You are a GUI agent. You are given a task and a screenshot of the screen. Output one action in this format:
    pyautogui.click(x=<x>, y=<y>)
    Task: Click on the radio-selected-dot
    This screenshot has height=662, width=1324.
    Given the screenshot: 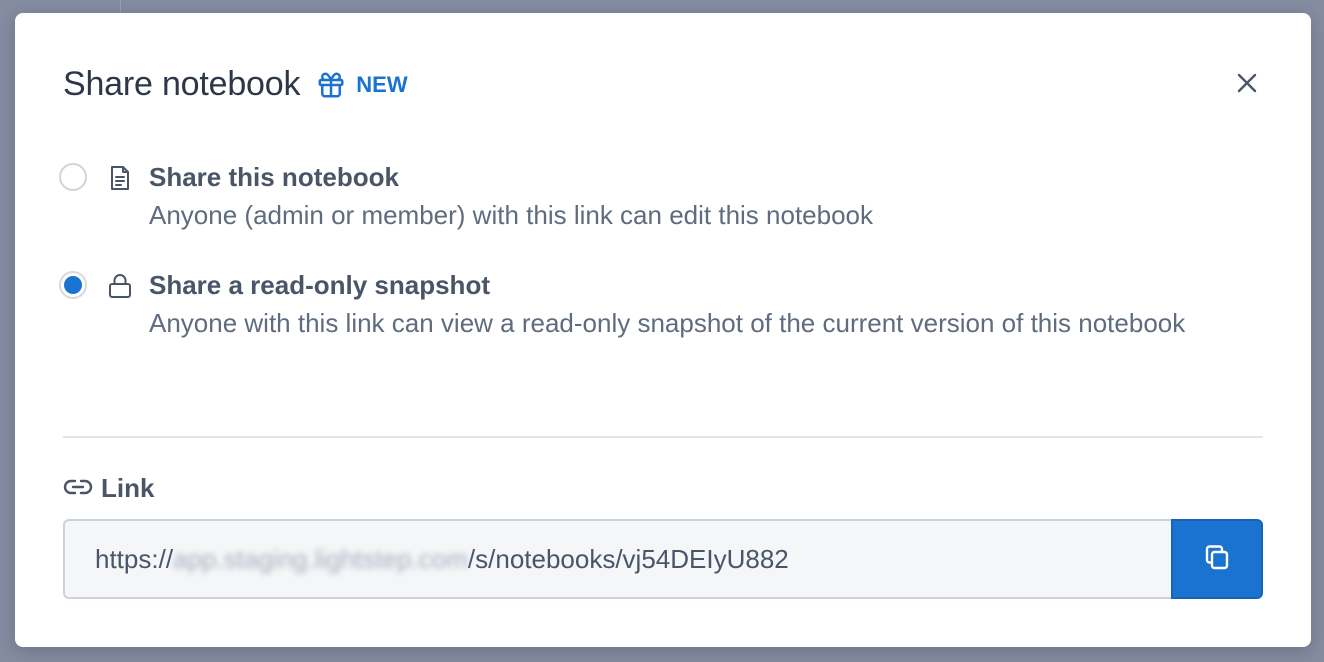 What is the action you would take?
    pyautogui.click(x=73, y=285)
    